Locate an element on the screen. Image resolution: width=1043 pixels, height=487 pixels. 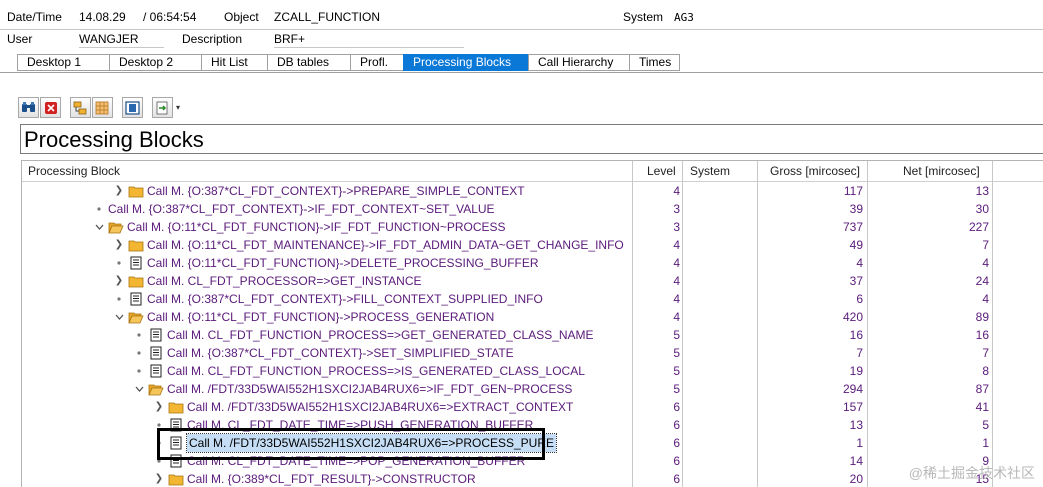
cell-net: 24 is located at coordinates (982, 281).